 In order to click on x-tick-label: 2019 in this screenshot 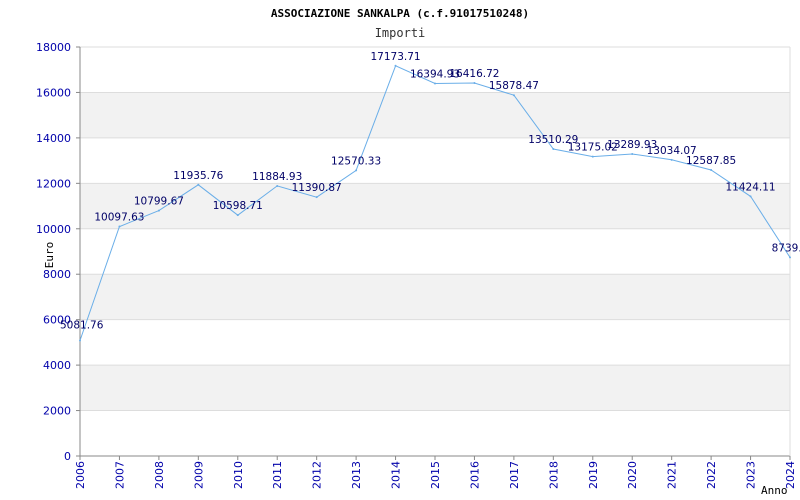, I will do `click(593, 475)`.